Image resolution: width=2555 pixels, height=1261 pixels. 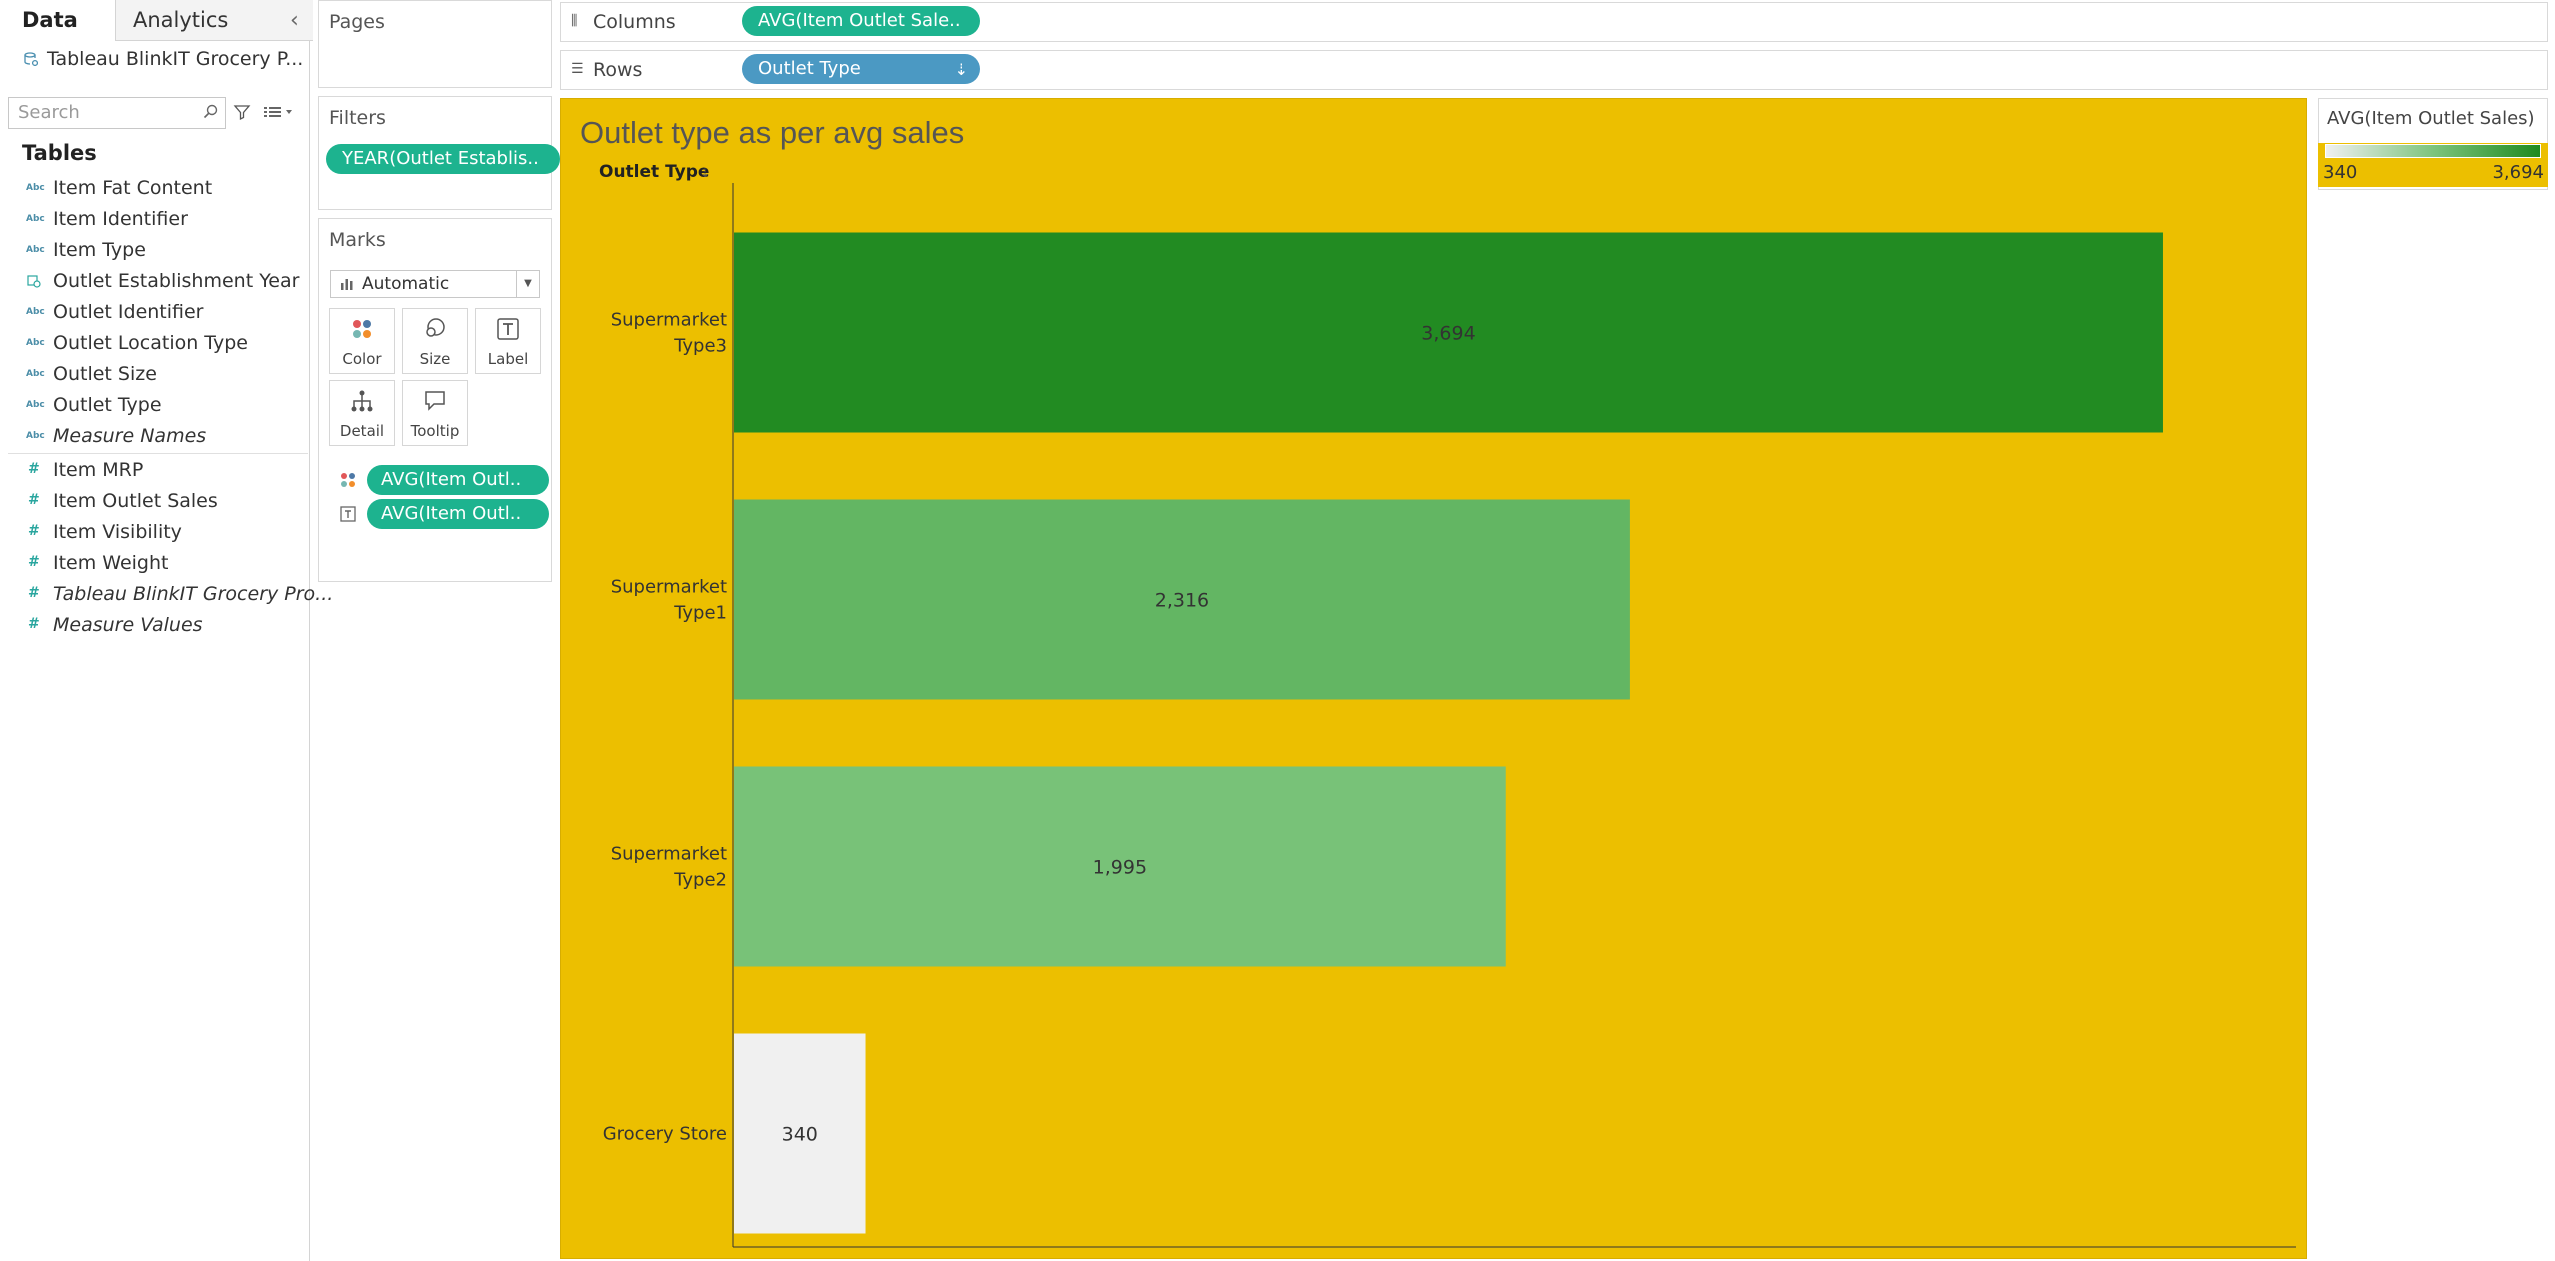 I want to click on row-header-label: Outlet Type, so click(x=654, y=172).